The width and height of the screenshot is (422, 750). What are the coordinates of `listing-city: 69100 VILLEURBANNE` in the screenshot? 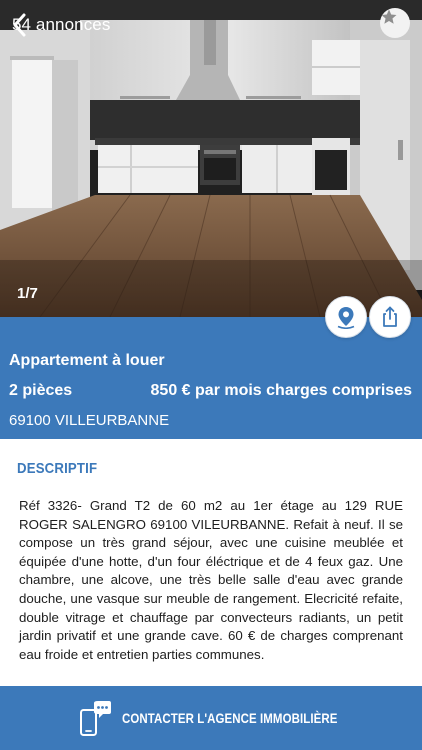 It's located at (89, 420).